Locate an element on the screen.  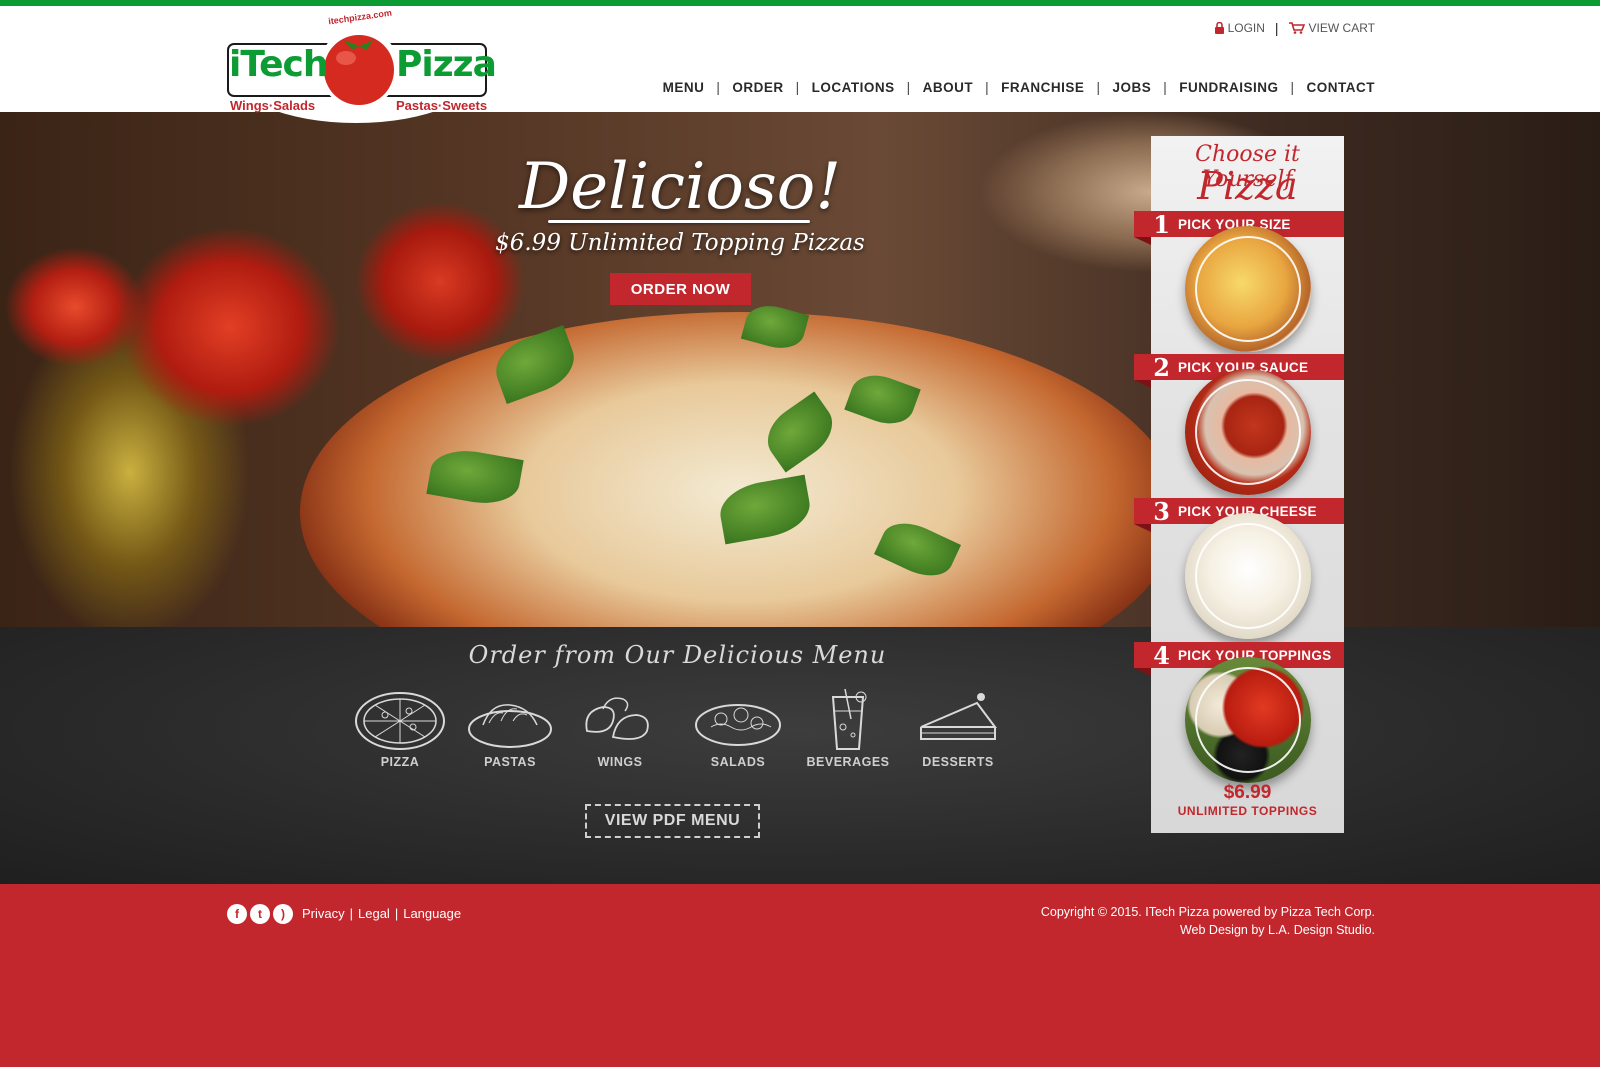
menu-item-salads: SALADS is located at coordinates (738, 728).